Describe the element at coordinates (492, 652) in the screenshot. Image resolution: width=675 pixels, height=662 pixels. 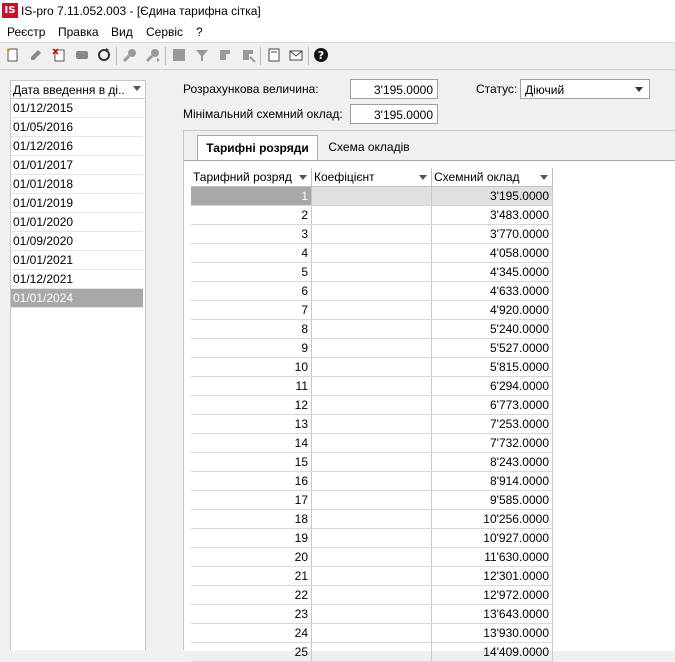
I see `salary-cell: 14'409.0000` at that location.